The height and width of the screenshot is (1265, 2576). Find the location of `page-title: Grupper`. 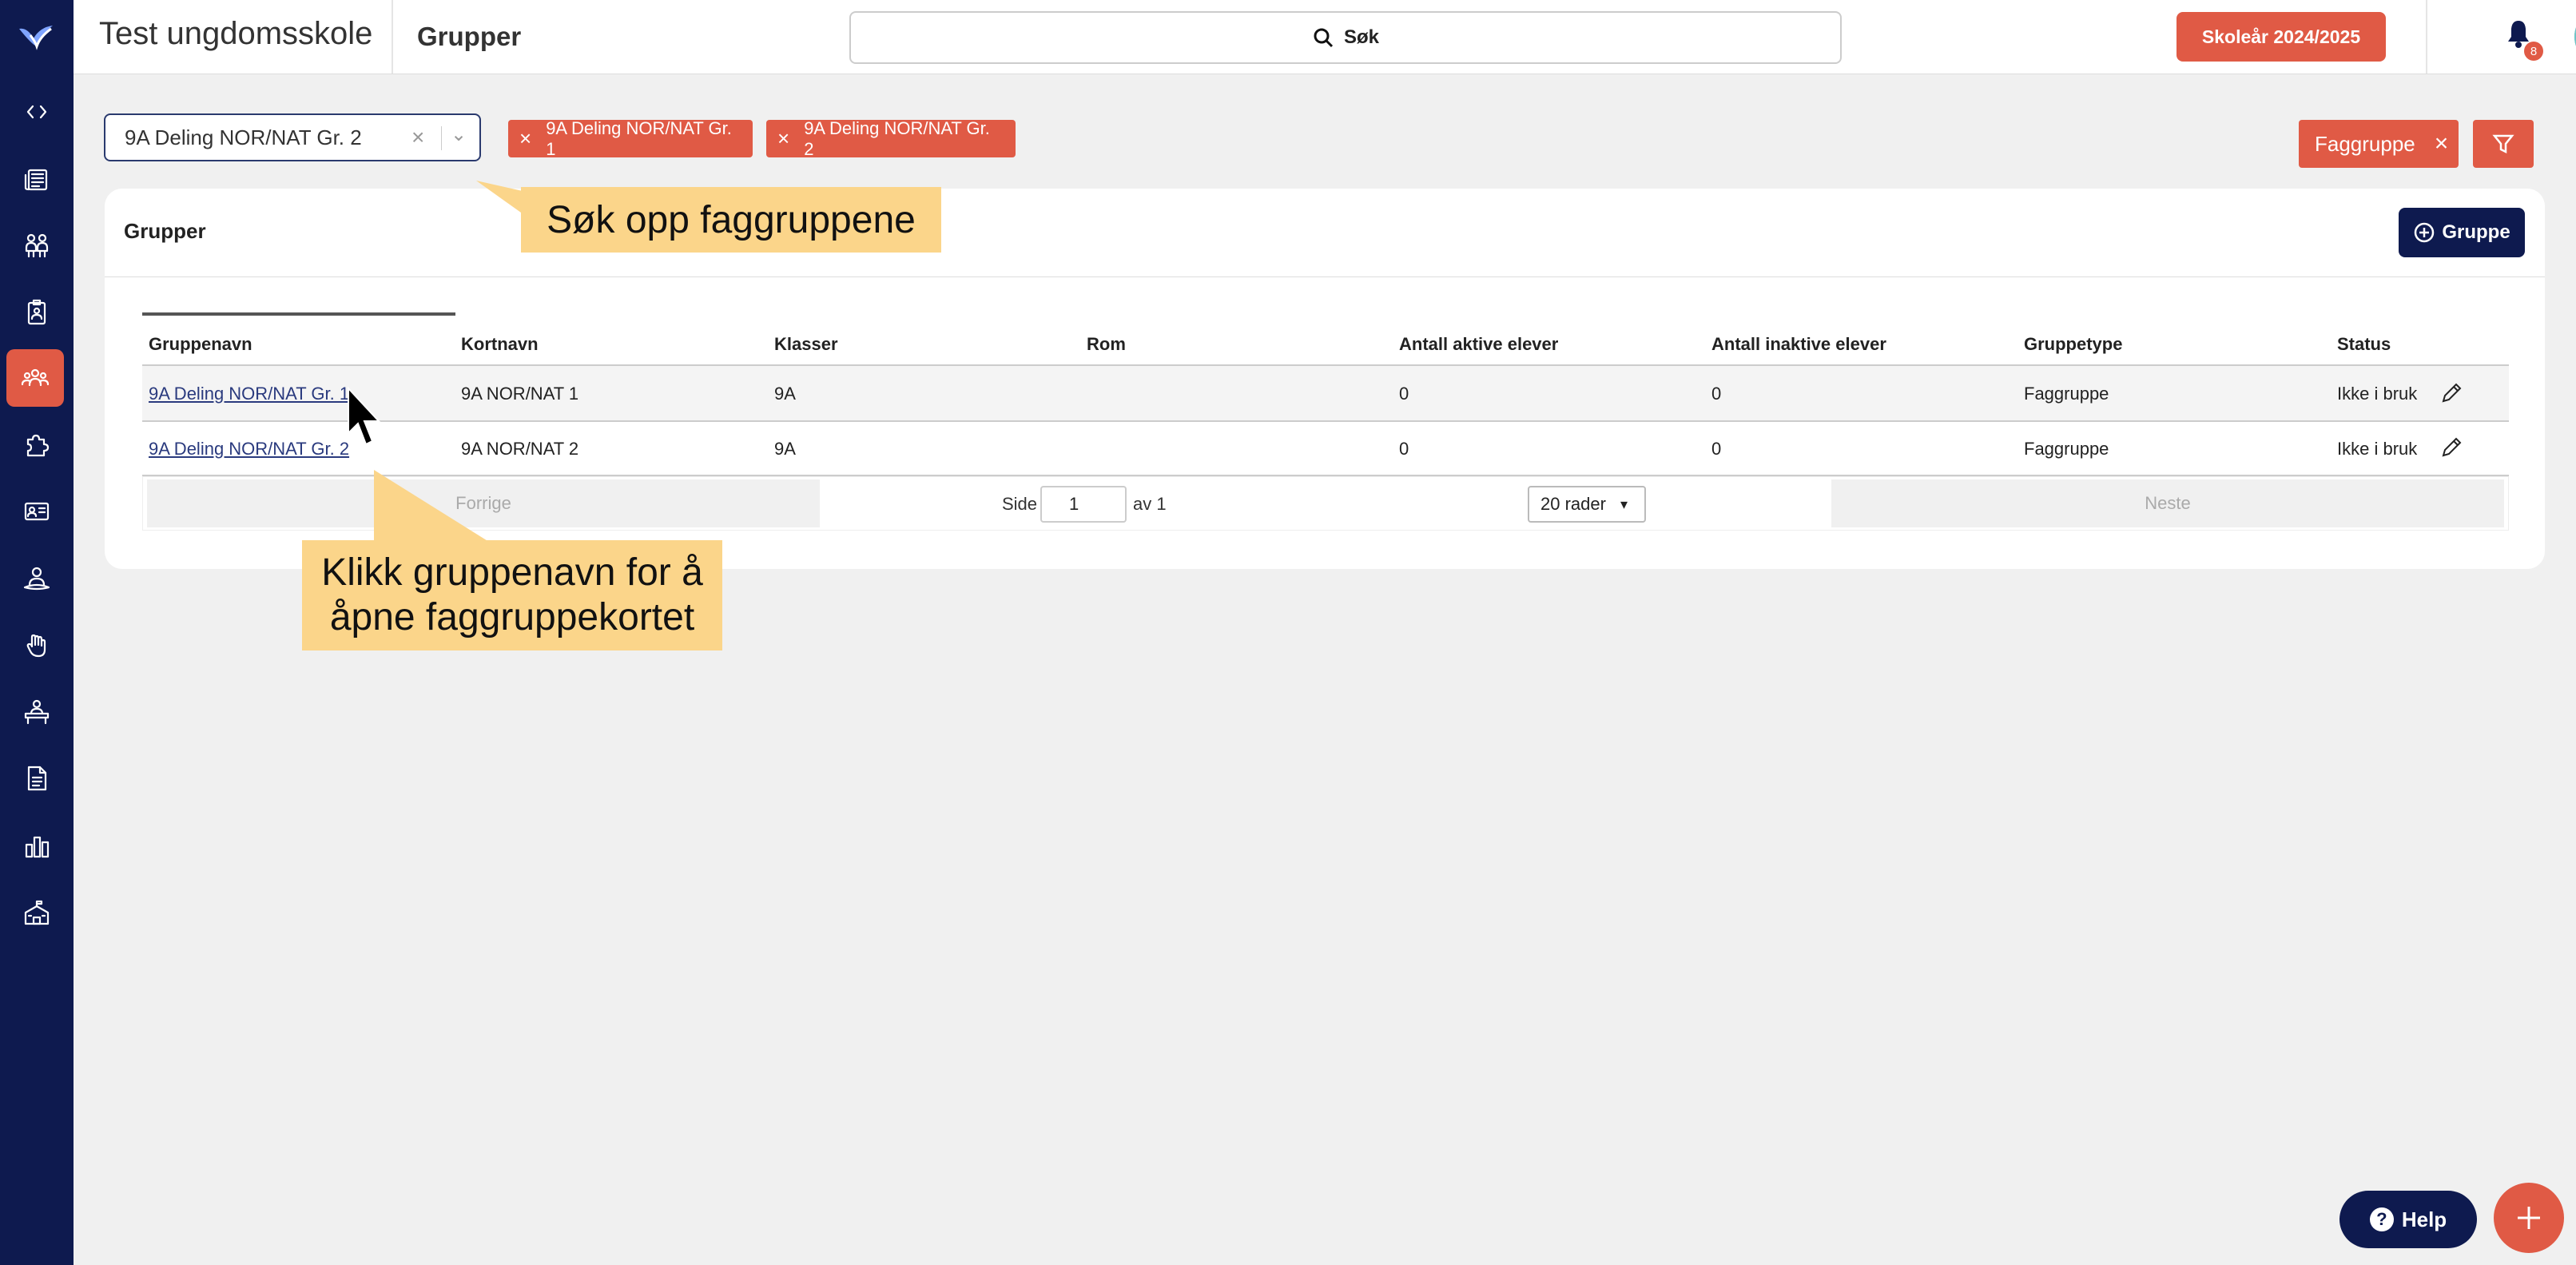

page-title: Grupper is located at coordinates (469, 36).